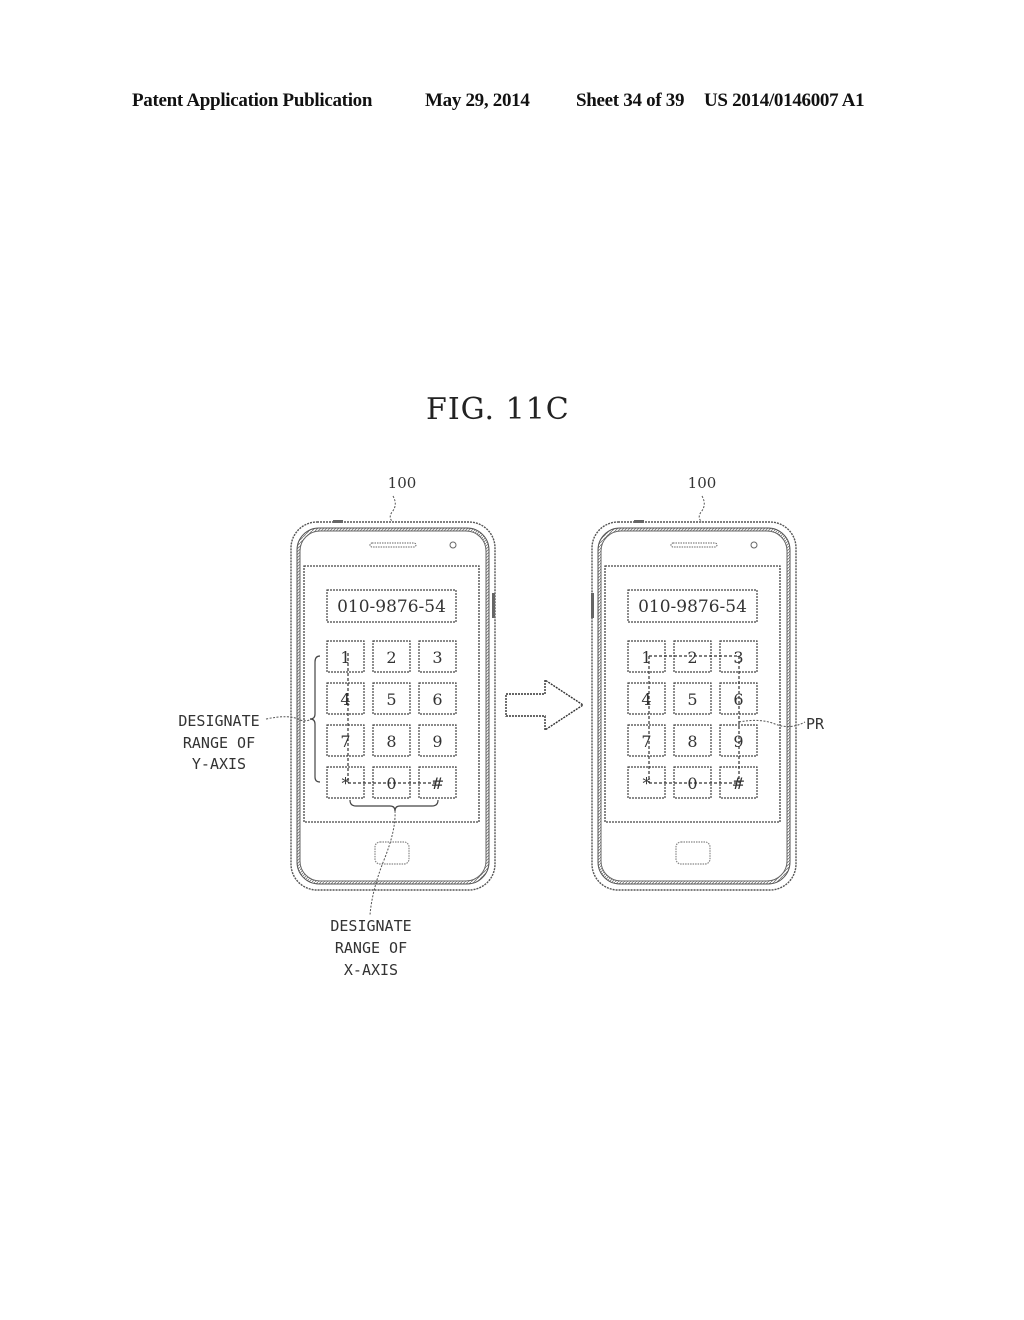  Describe the element at coordinates (708, 682) in the screenshot. I see `phone-right: 010-9876-54 1 2 34 5 67 8 9* 0 # PR 100` at that location.